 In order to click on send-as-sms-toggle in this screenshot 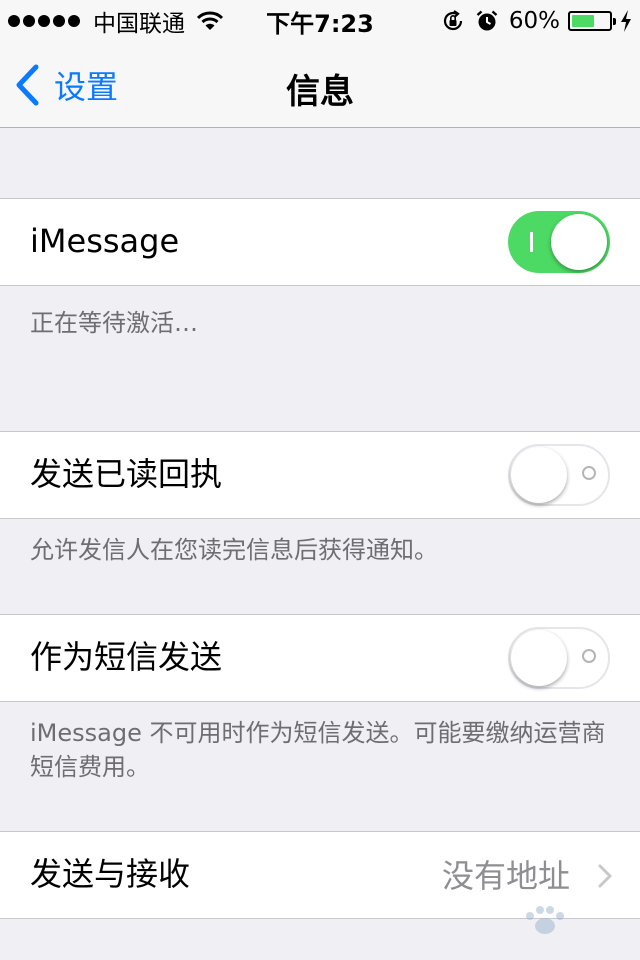, I will do `click(559, 658)`.